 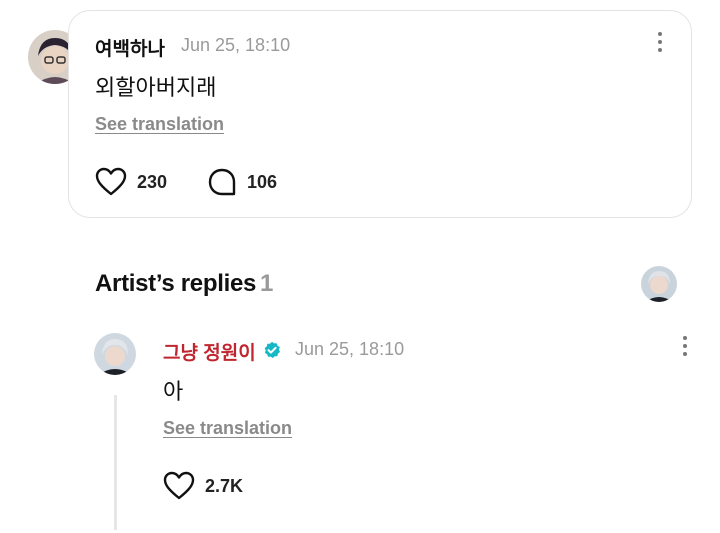 I want to click on post-like-count: 230, so click(x=152, y=181).